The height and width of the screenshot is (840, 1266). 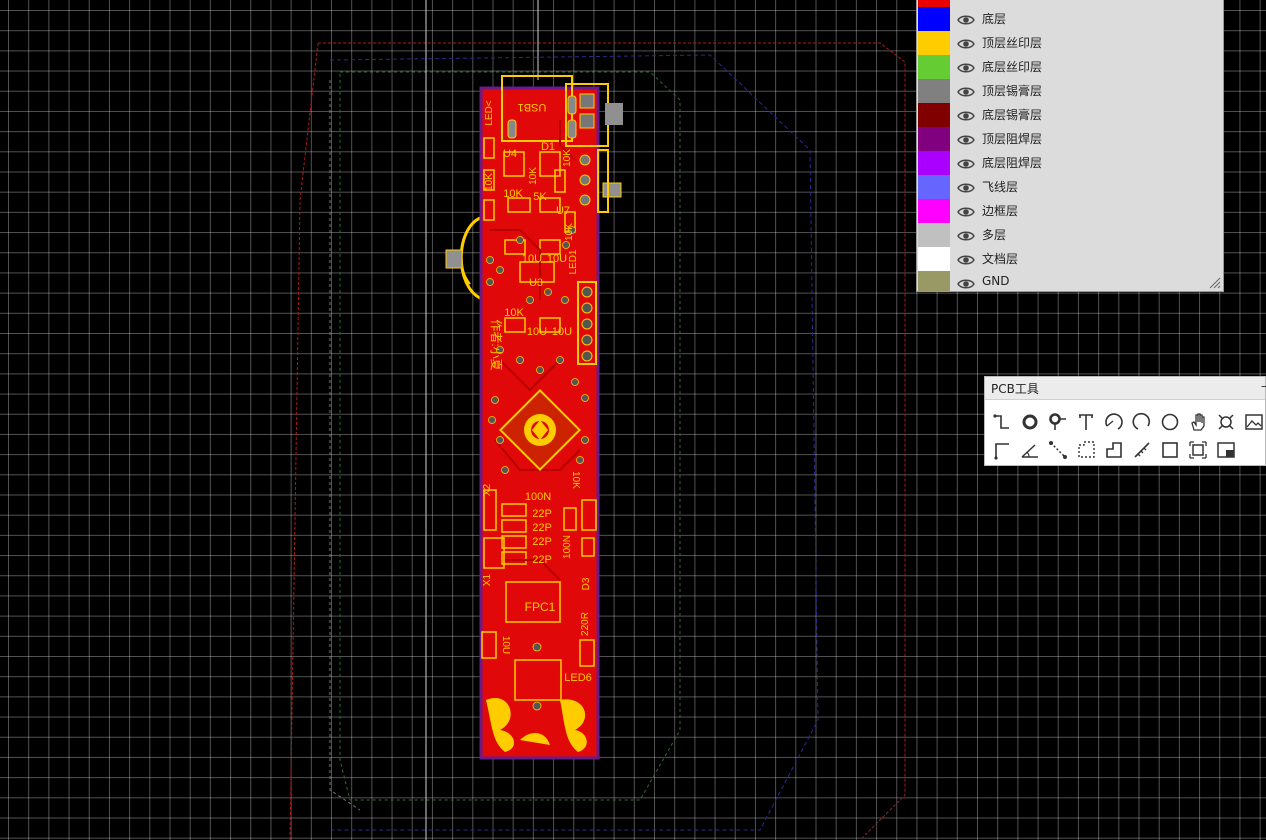 I want to click on label-10u-b: 10U, so click(x=557, y=259).